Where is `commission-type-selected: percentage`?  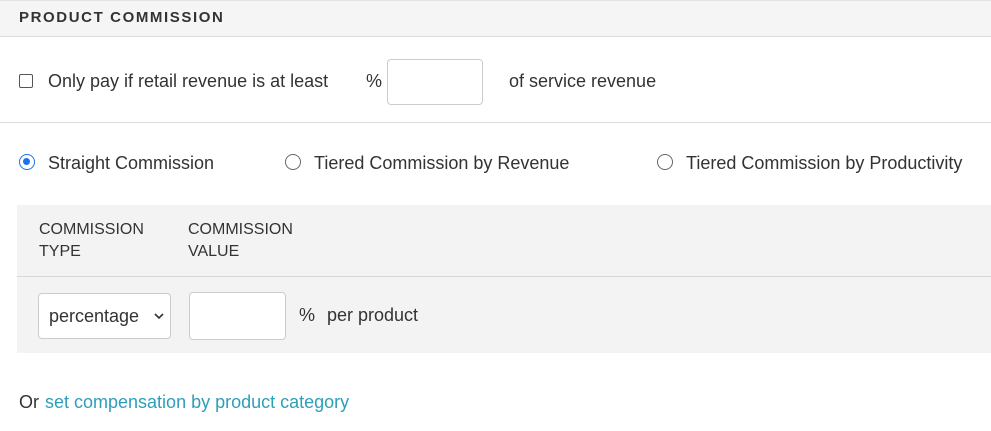
commission-type-selected: percentage is located at coordinates (94, 316).